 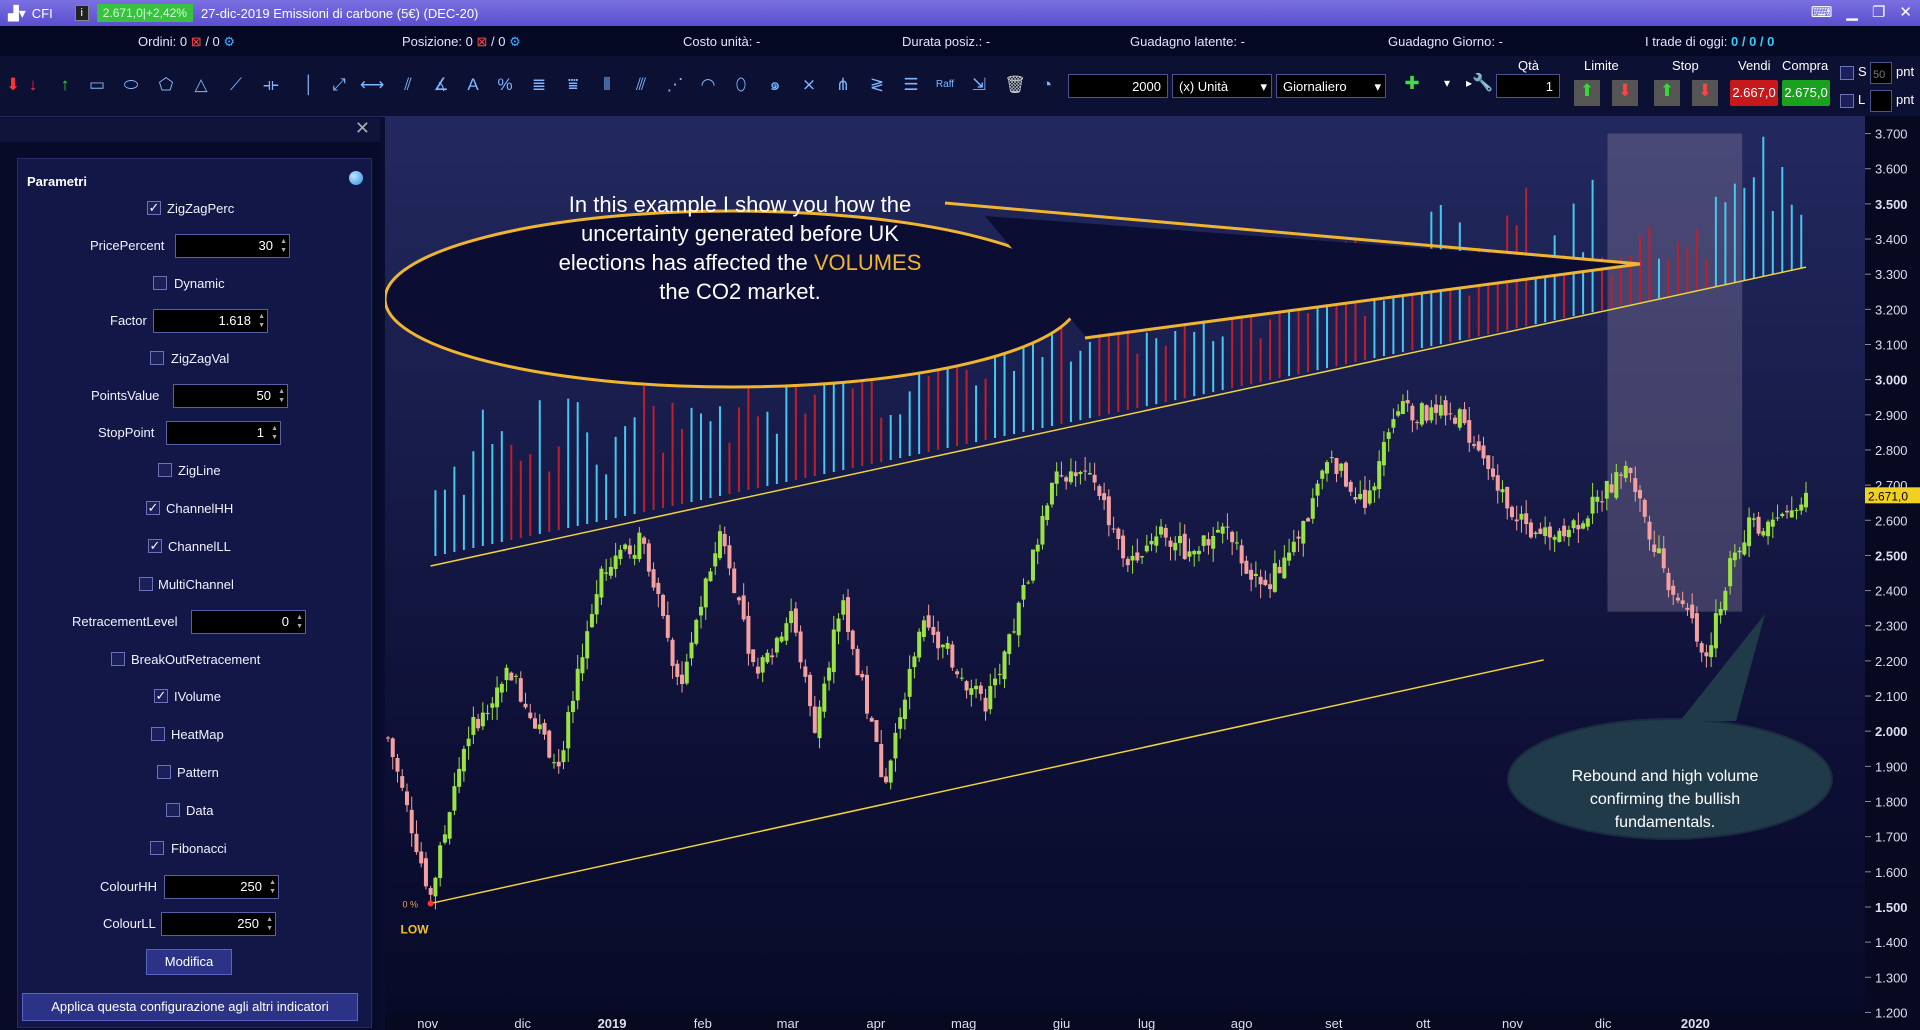 I want to click on quantity-field: 2000, so click(x=1118, y=86).